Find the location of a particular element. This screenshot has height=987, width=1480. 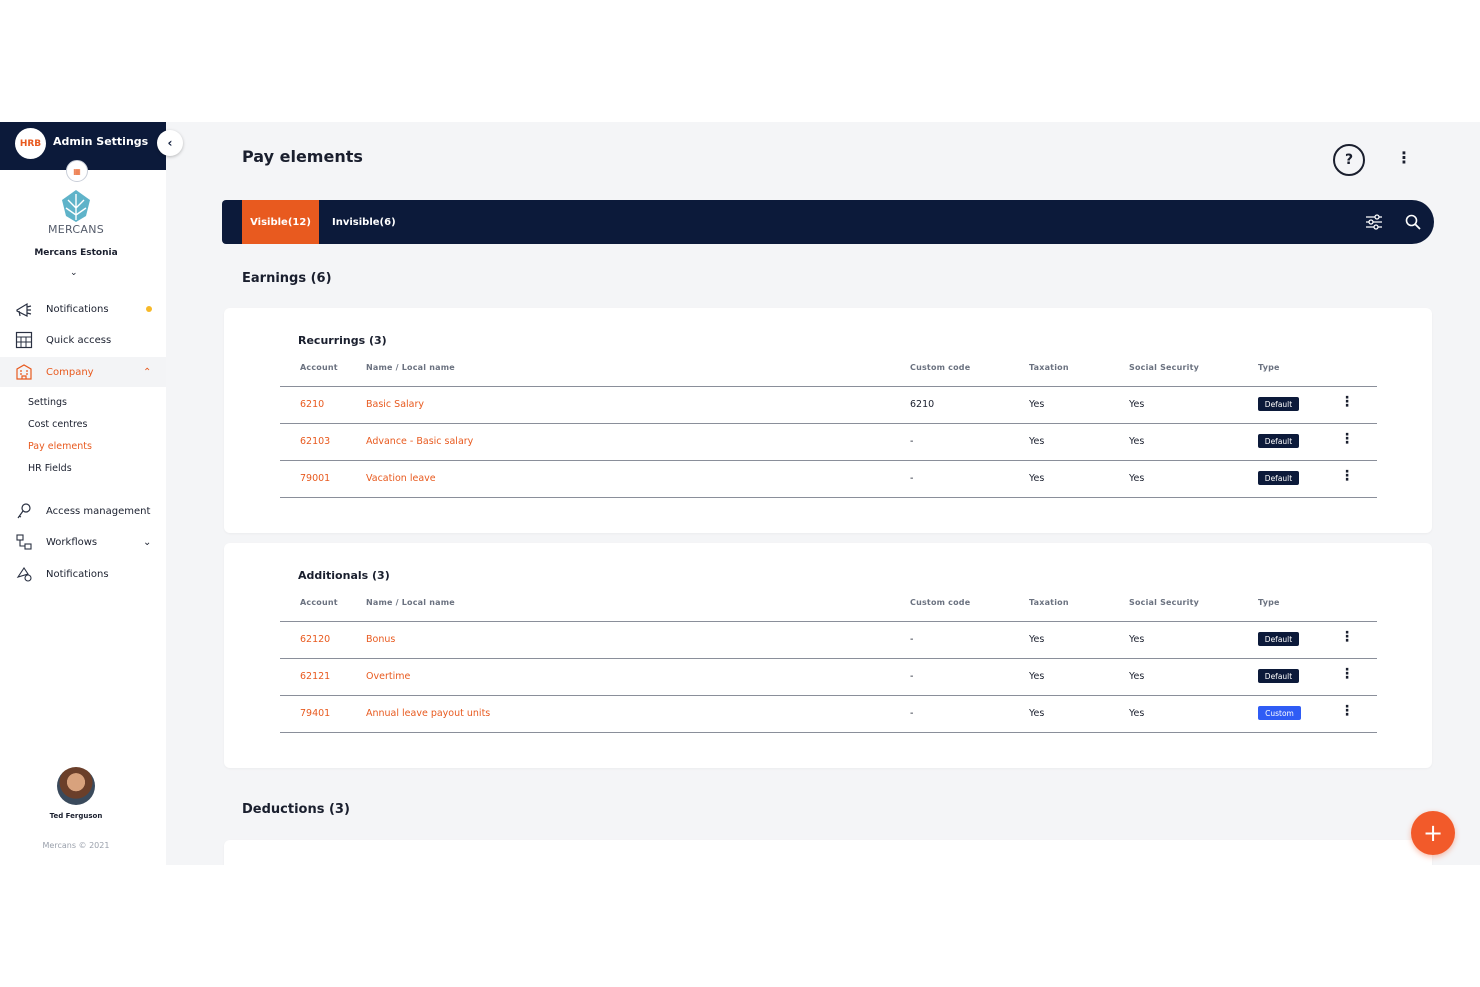

help-button: ? is located at coordinates (1349, 160).